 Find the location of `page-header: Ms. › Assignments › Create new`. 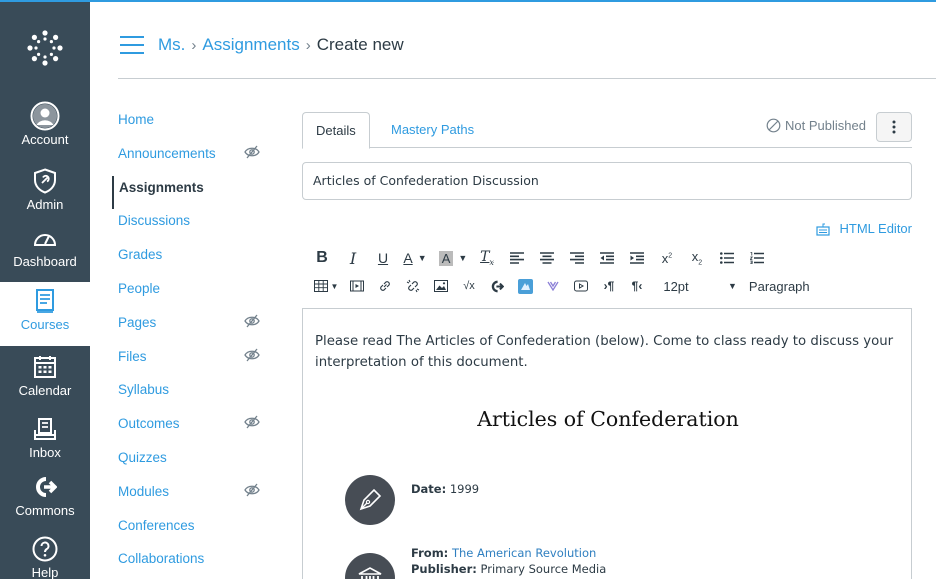

page-header: Ms. › Assignments › Create new is located at coordinates (513, 39).